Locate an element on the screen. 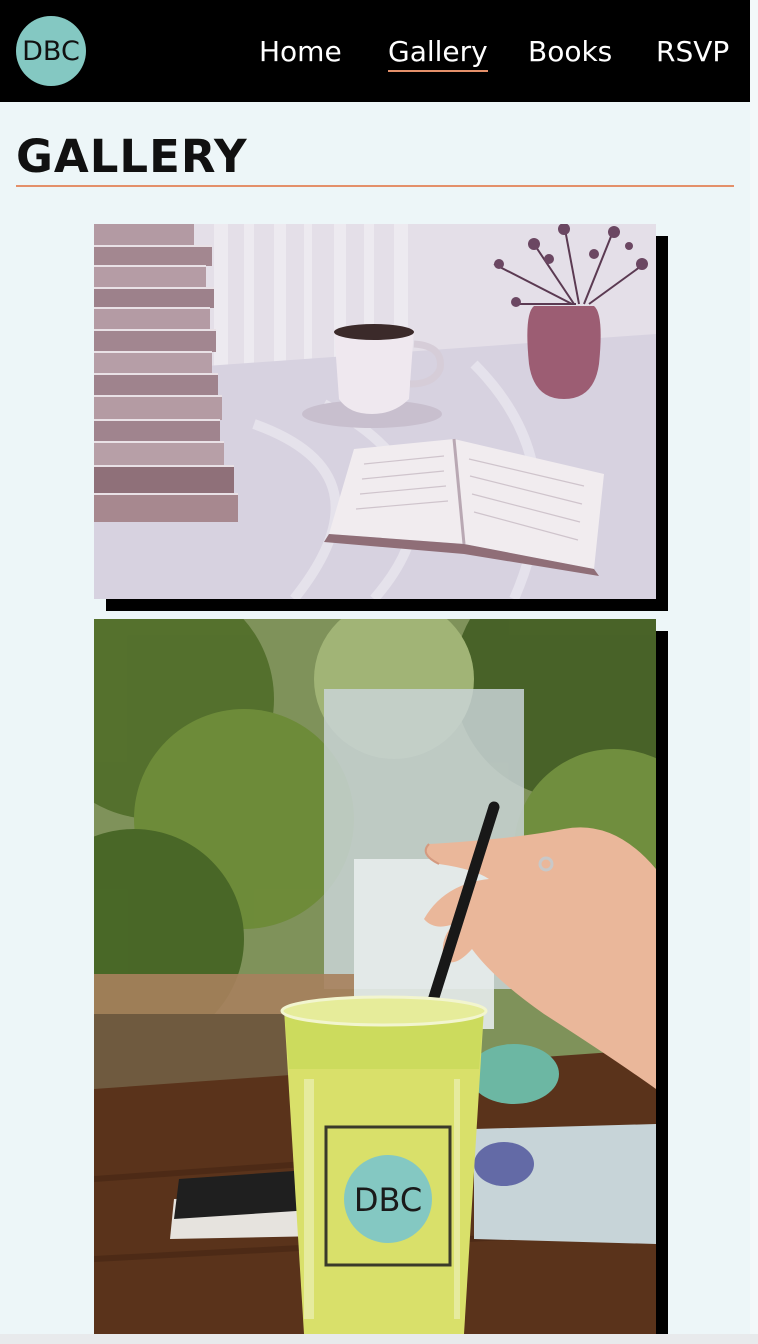  bottom-scroll-edge is located at coordinates (379, 1339).